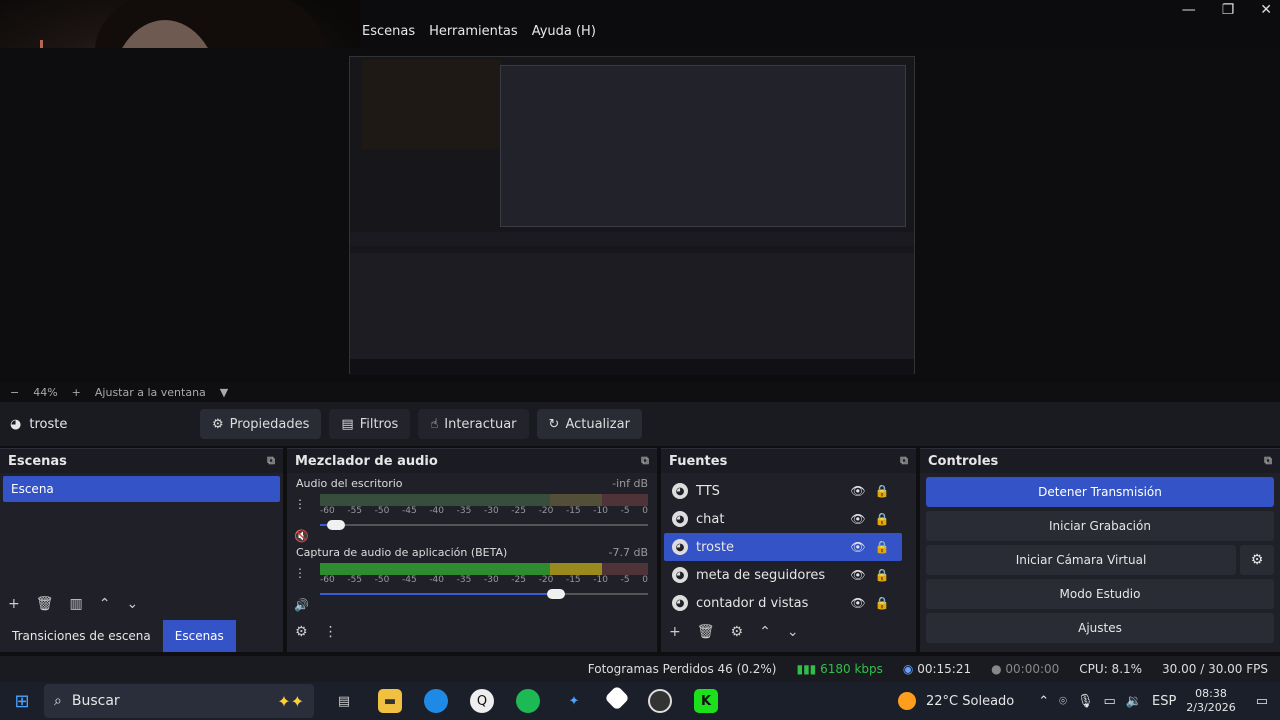  Describe the element at coordinates (482, 701) in the screenshot. I see `streaming-app-icon: Q` at that location.